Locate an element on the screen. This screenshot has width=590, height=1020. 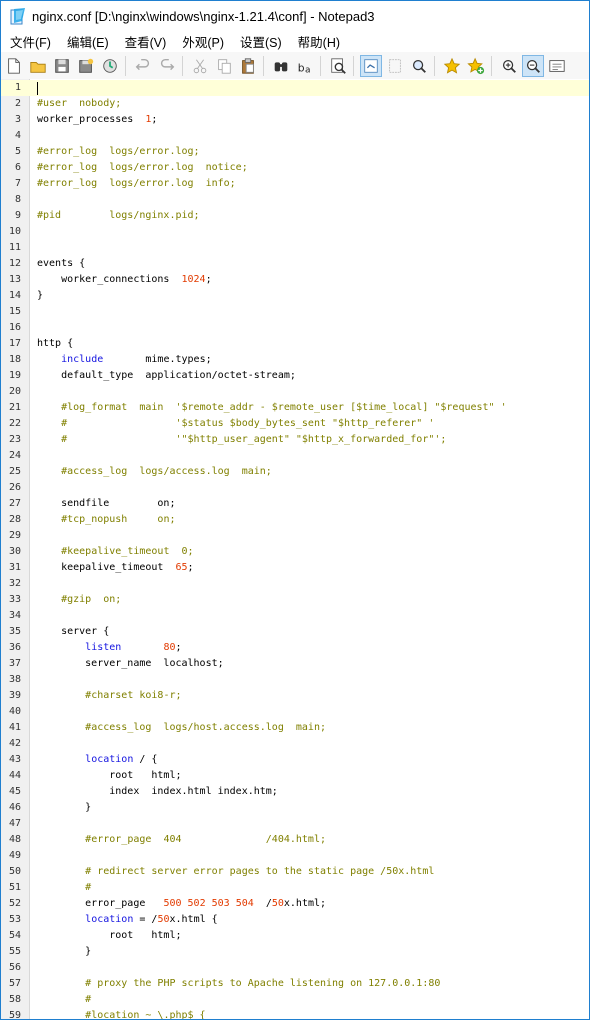
code-line: 29 is located at coordinates (295, 536).